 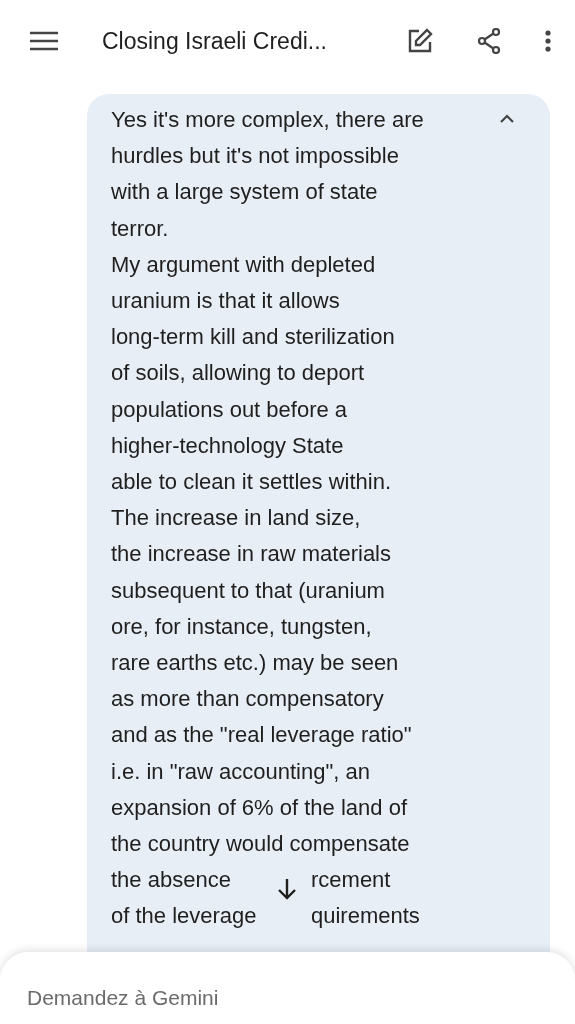 What do you see at coordinates (259, 807) in the screenshot?
I see `message-line: expansion of 6% of the land of` at bounding box center [259, 807].